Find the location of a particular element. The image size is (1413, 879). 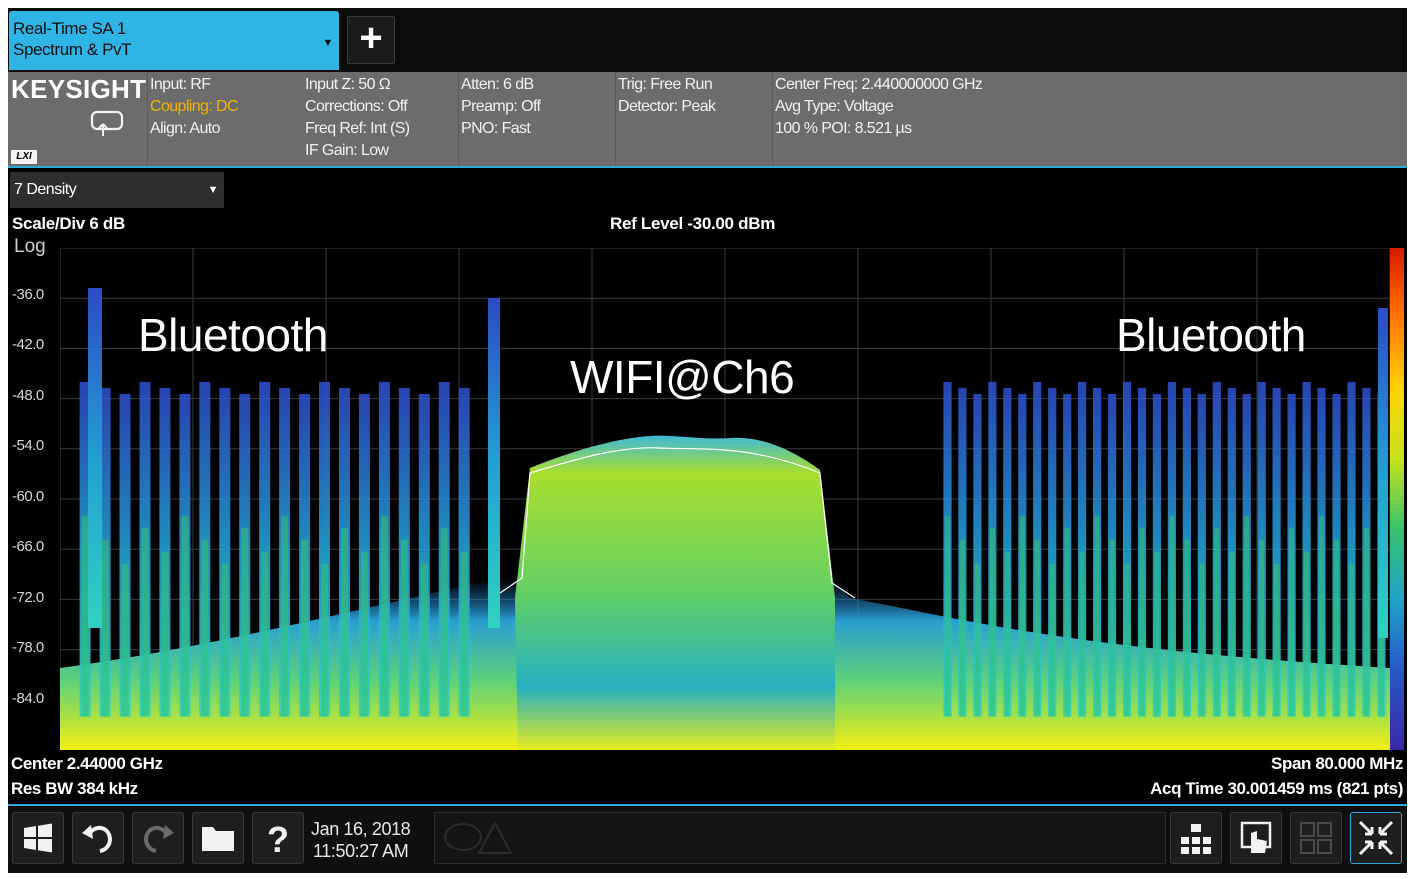

layout-icon is located at coordinates (1196, 839).